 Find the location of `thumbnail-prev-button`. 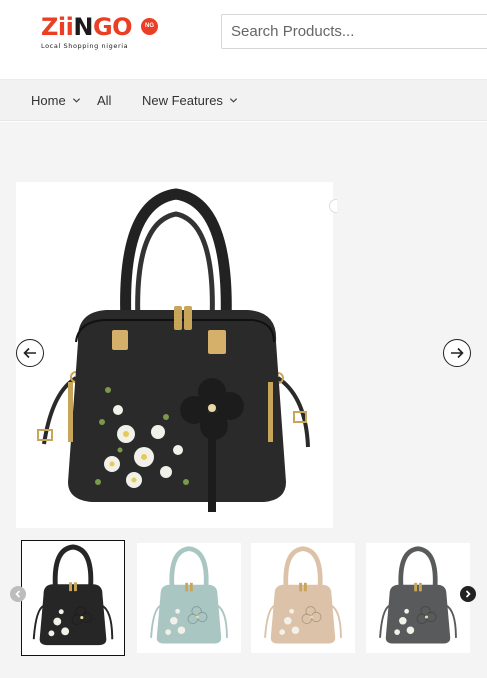

thumbnail-prev-button is located at coordinates (18, 594).